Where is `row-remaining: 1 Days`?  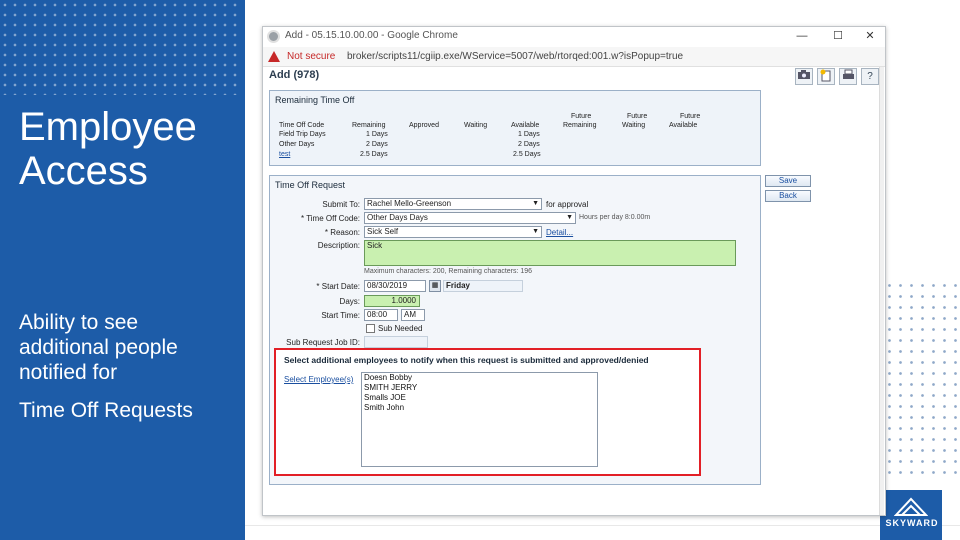
row-remaining: 1 Days is located at coordinates (377, 134).